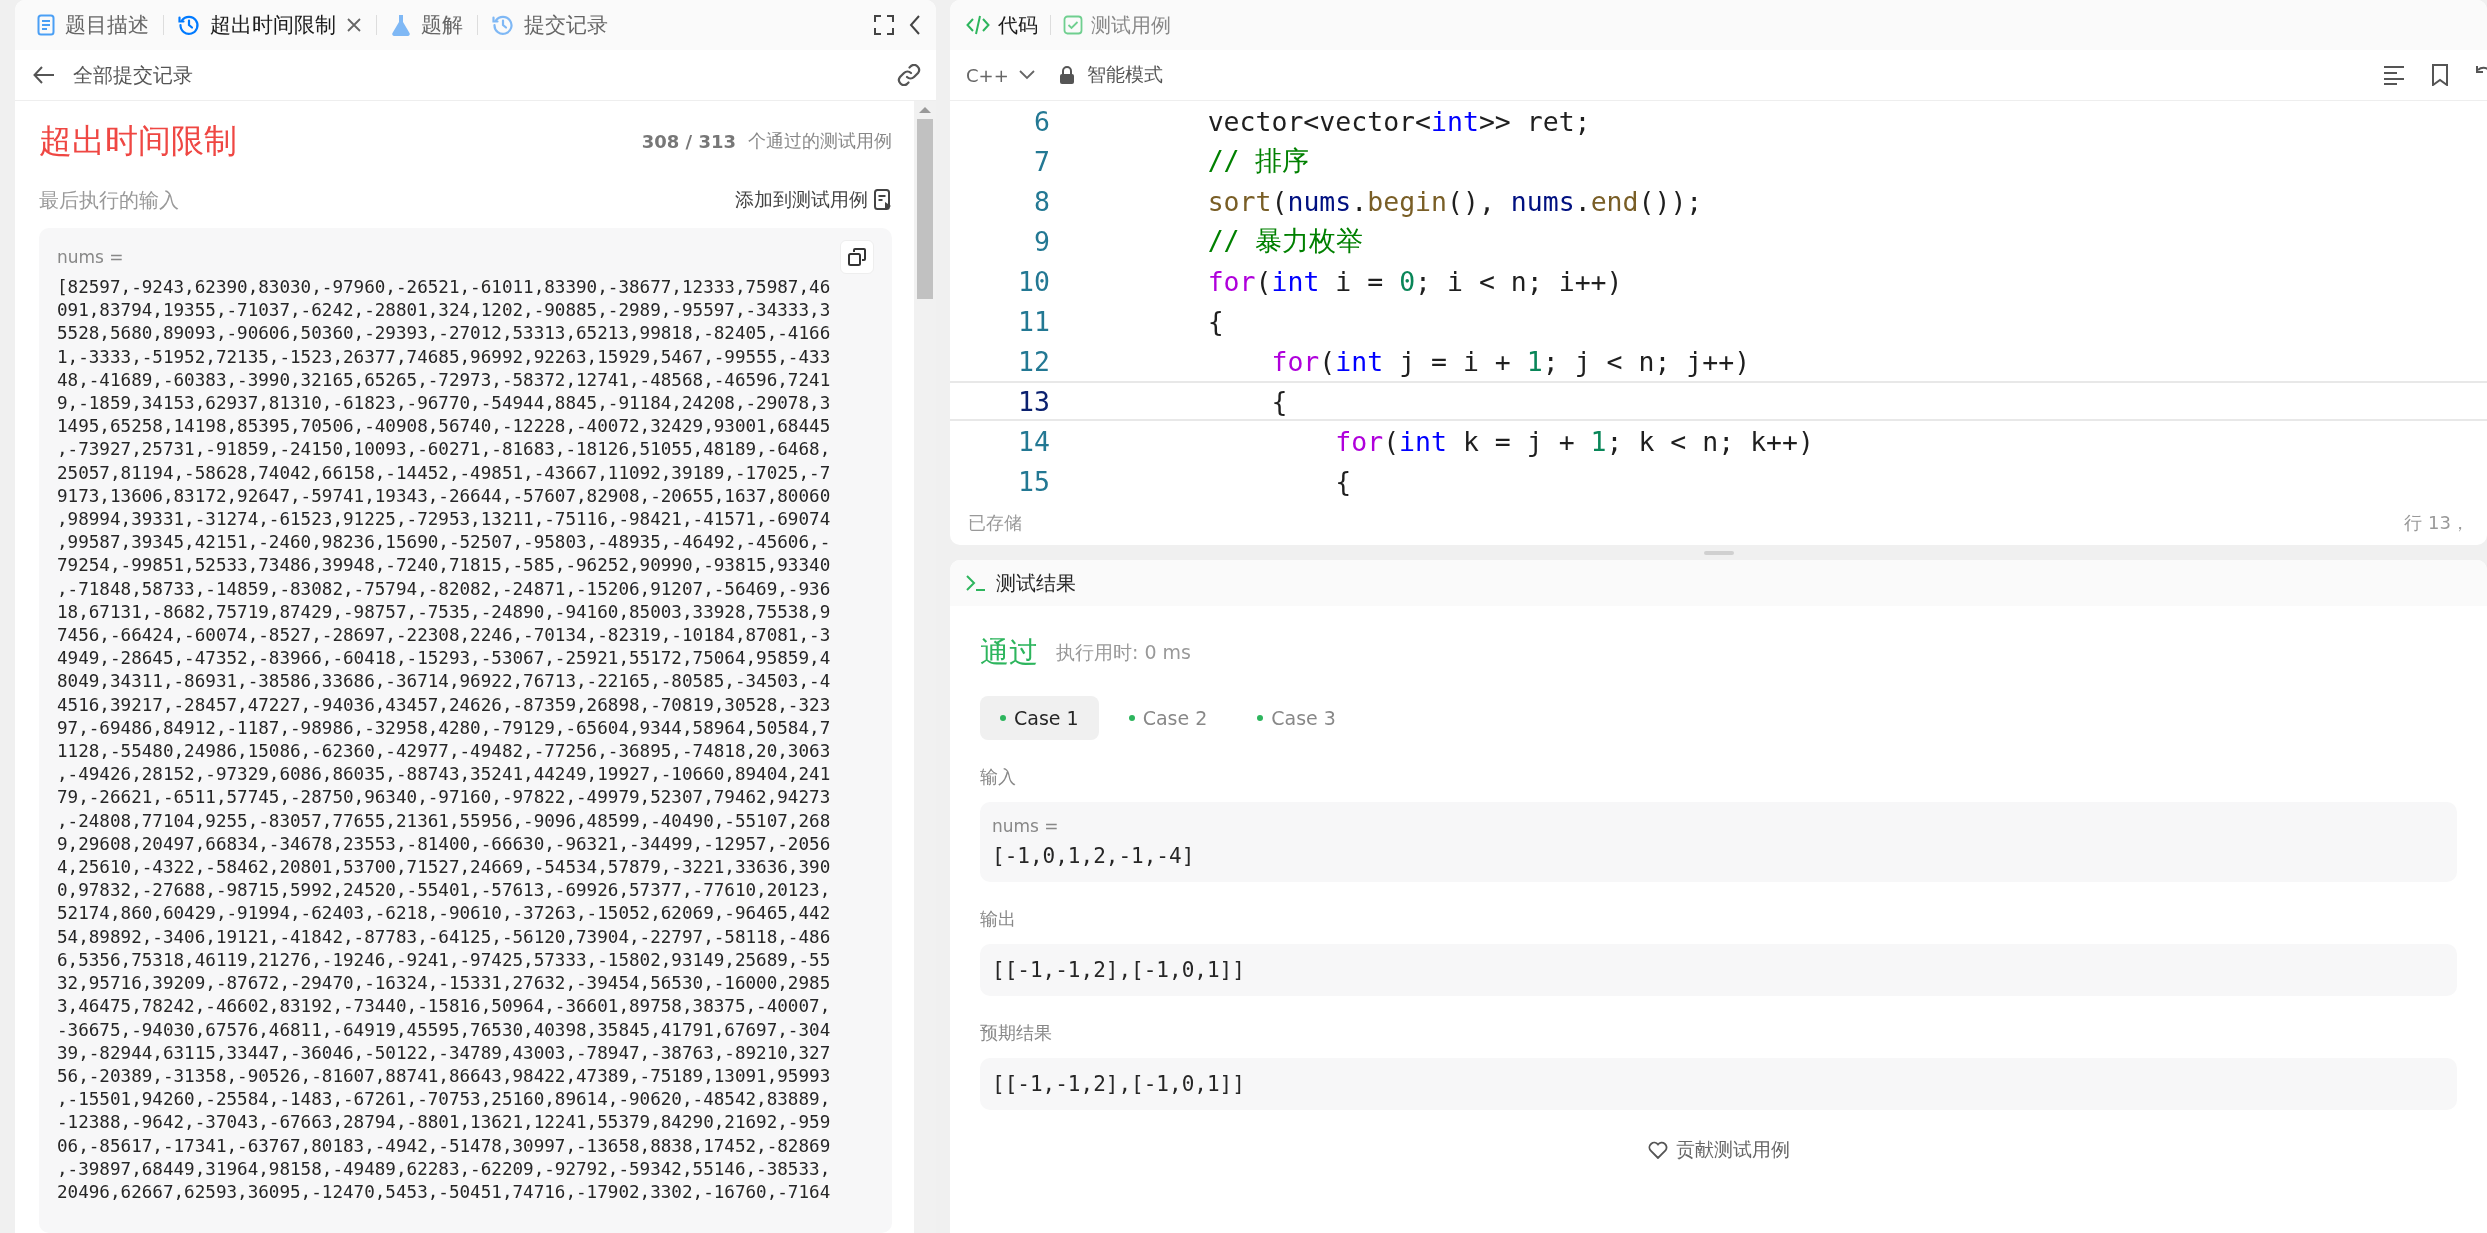 This screenshot has width=2487, height=1233. Describe the element at coordinates (1034, 481) in the screenshot. I see `line-number: 15` at that location.